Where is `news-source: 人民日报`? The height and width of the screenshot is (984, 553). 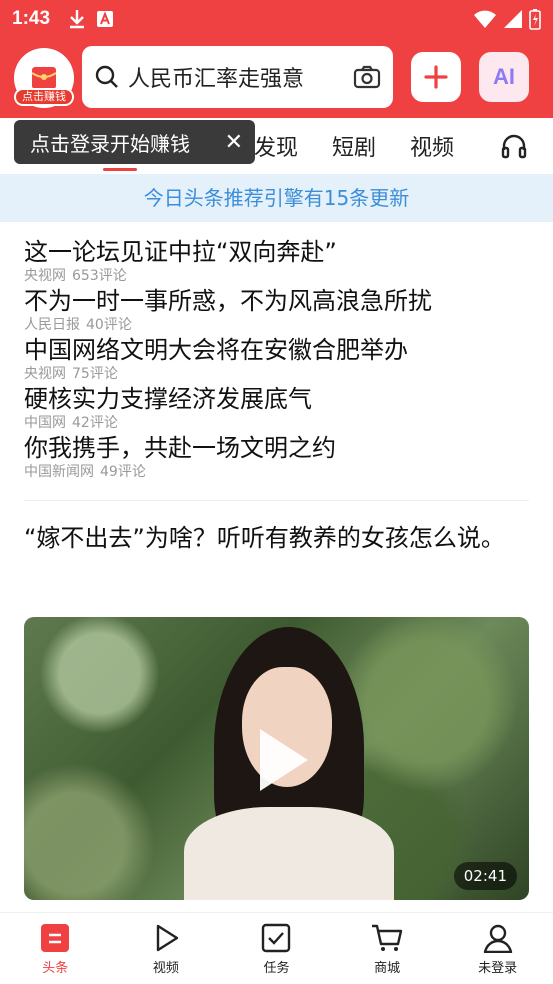
news-source: 人民日报 is located at coordinates (52, 325).